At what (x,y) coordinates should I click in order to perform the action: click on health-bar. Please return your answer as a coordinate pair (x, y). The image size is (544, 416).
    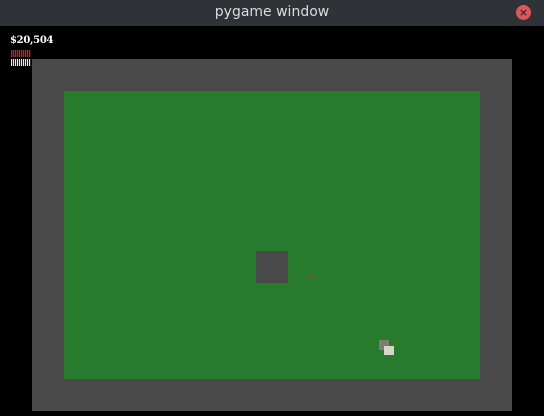
    Looking at the image, I should click on (21, 53).